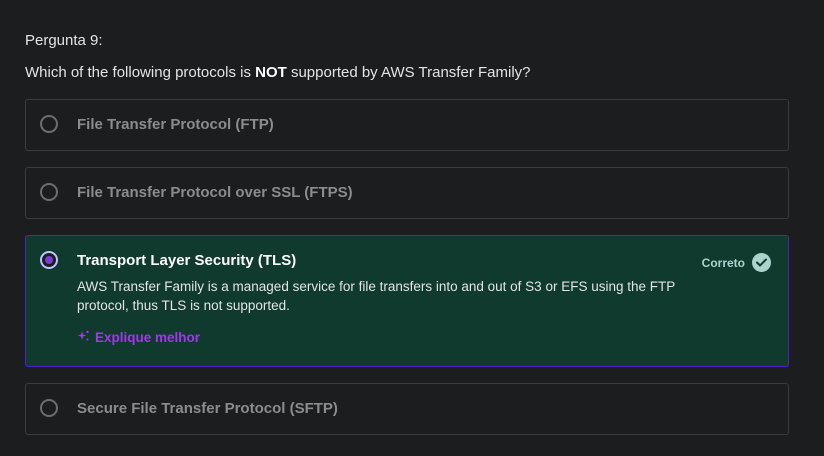  What do you see at coordinates (148, 337) in the screenshot?
I see `explain-more-label: Explique melhor` at bounding box center [148, 337].